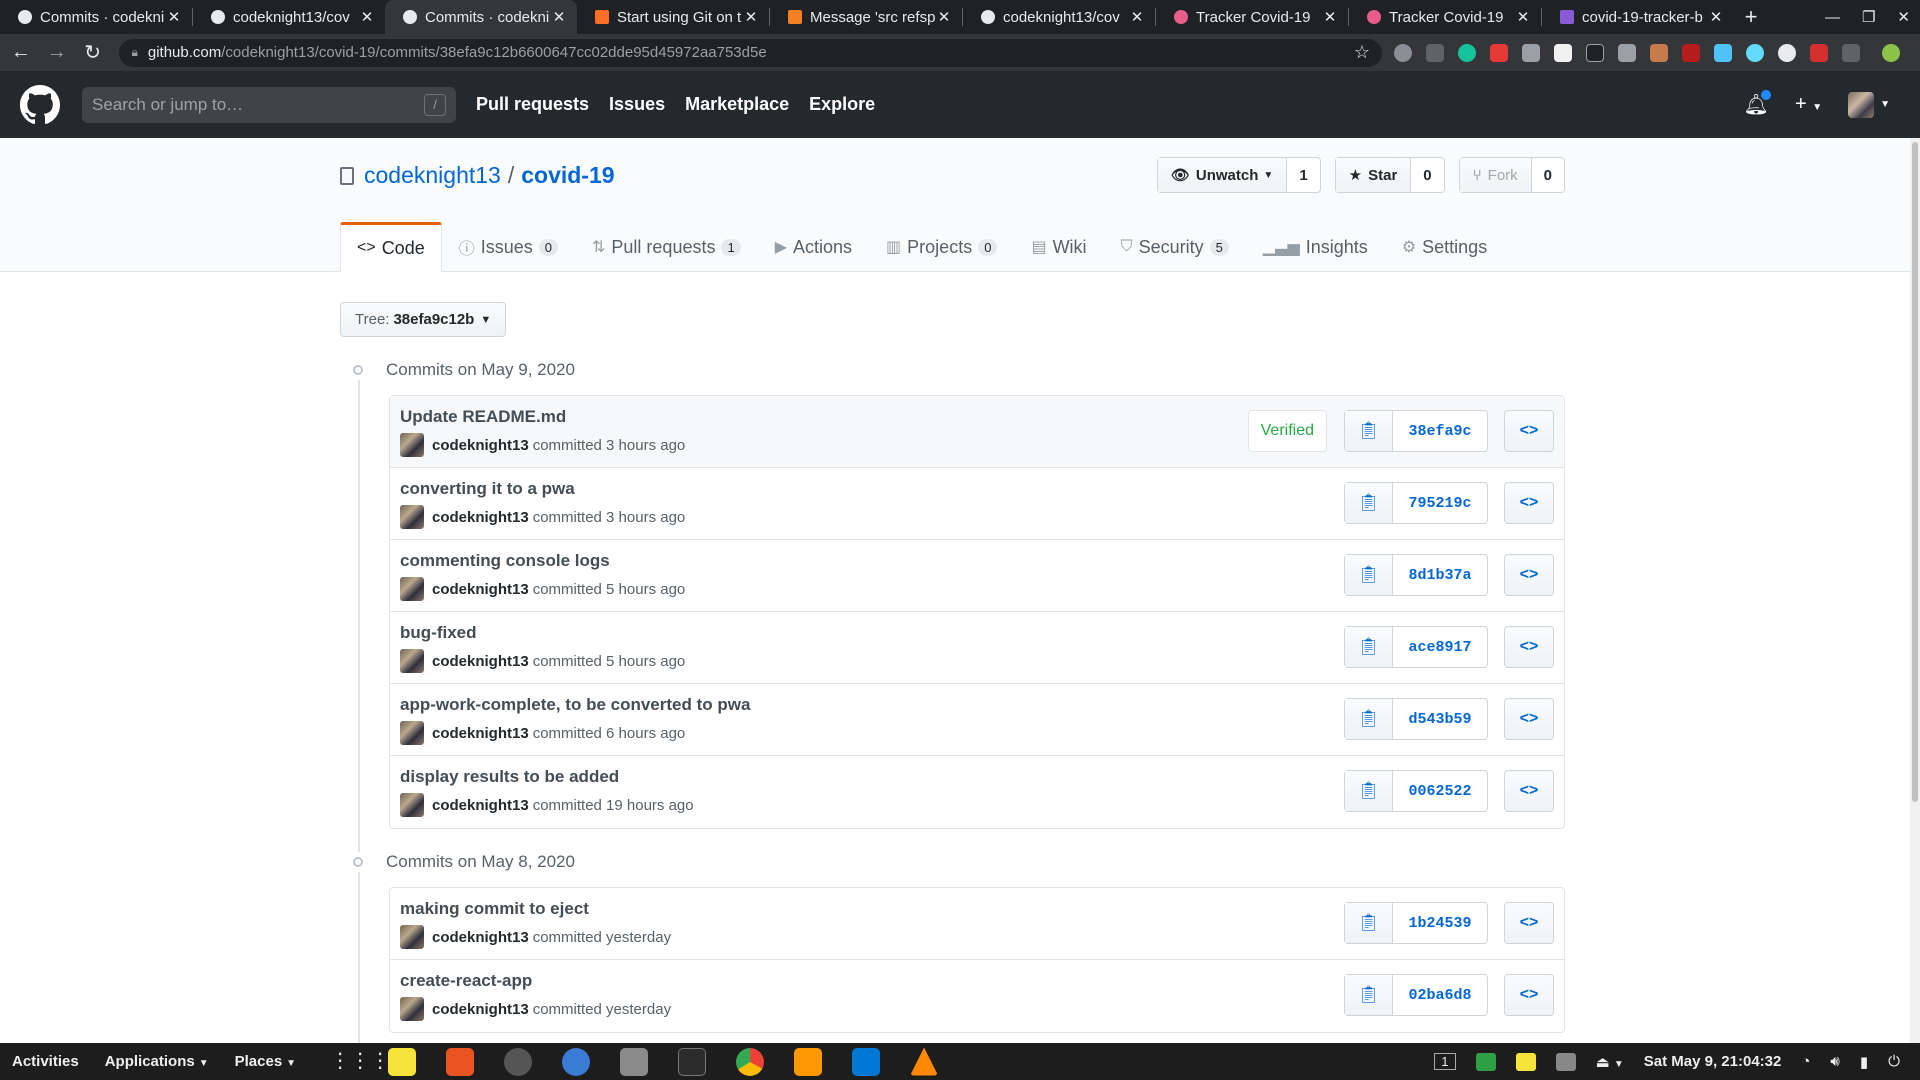  I want to click on user-menu-dropdown: ▼, so click(1869, 104).